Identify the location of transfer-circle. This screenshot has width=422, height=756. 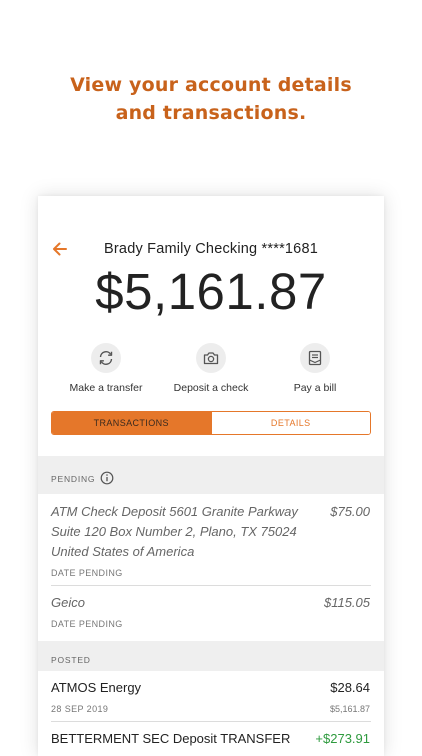
(106, 358).